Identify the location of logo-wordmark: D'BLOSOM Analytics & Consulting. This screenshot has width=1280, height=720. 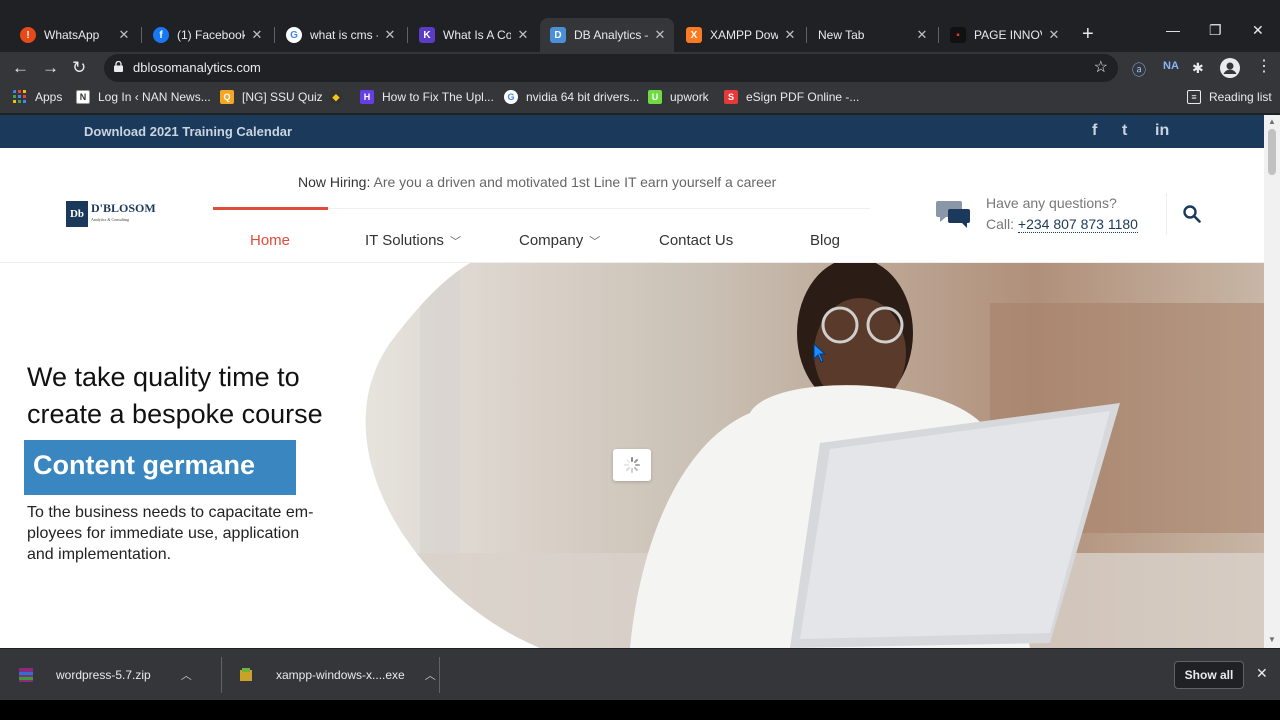
(123, 211).